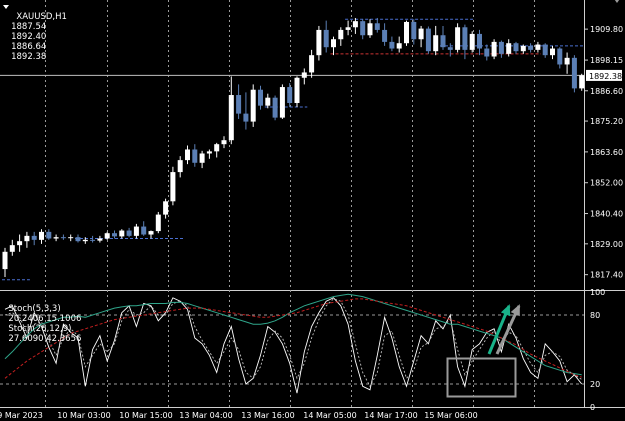  Describe the element at coordinates (83, 415) in the screenshot. I see `time-tick-label: 10 Mar 03:00` at that location.